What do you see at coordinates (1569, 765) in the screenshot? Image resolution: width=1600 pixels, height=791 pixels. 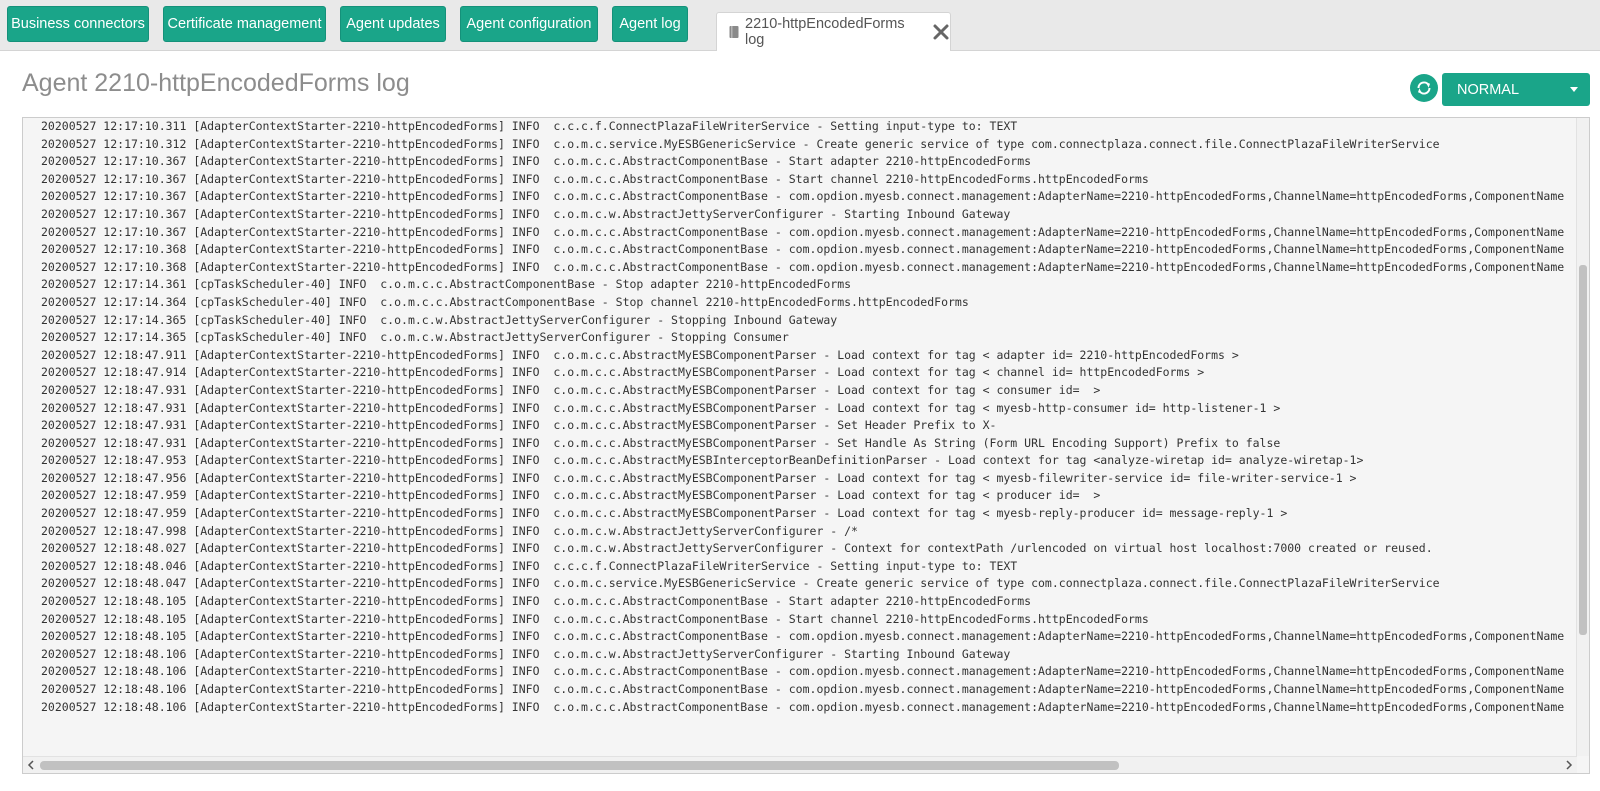 I see `scroll-right-icon` at bounding box center [1569, 765].